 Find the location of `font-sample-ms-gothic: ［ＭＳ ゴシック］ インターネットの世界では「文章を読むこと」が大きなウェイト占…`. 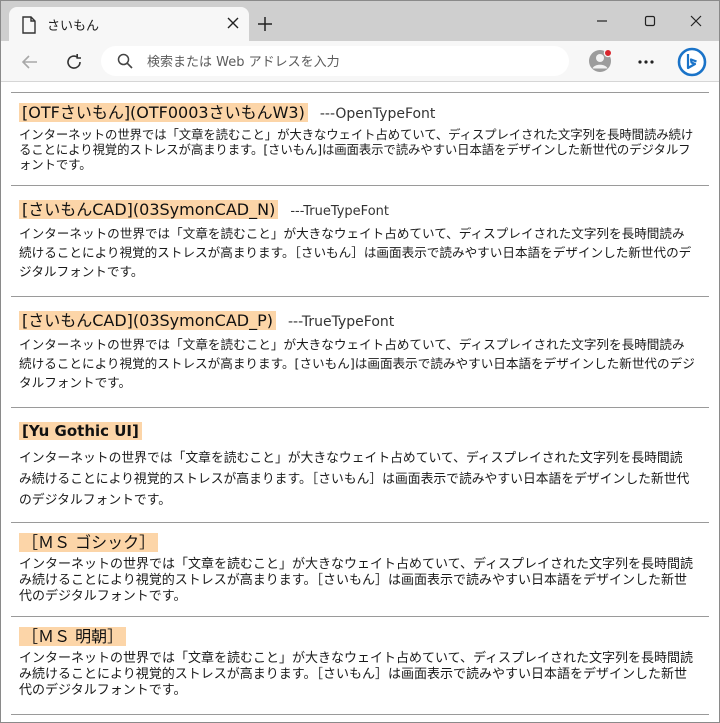

font-sample-ms-gothic: ［ＭＳ ゴシック］ インターネットの世界では「文章を読むこと」が大きなウェイト占… is located at coordinates (360, 569).